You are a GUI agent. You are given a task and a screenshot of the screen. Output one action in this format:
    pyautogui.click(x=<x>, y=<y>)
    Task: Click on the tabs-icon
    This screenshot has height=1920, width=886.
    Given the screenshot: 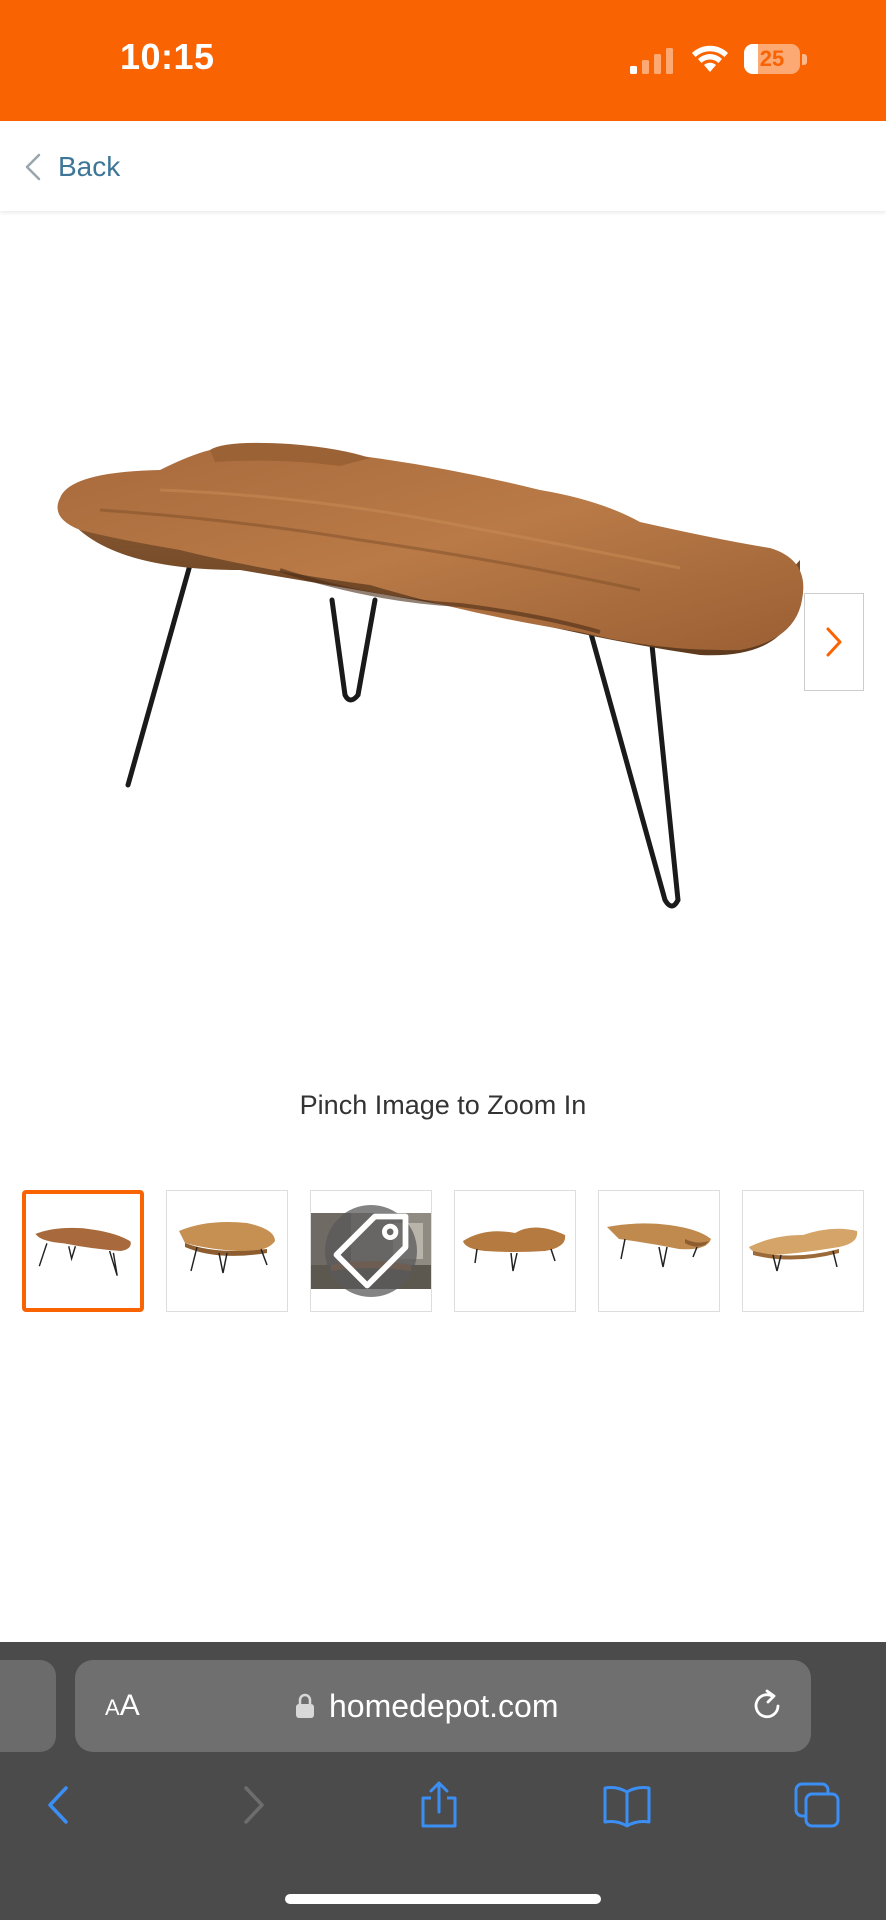 What is the action you would take?
    pyautogui.click(x=817, y=1805)
    